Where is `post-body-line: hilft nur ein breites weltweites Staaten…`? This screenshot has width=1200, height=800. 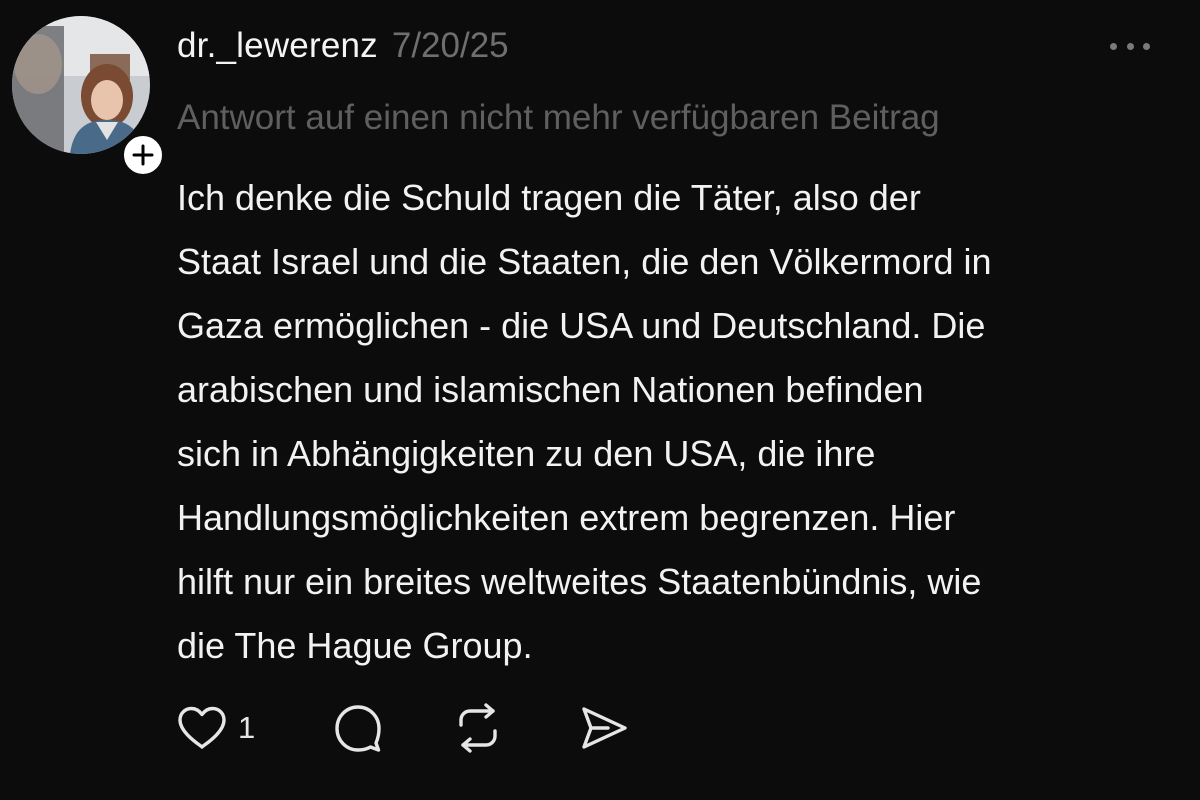
post-body-line: hilft nur ein breites weltweites Staaten… is located at coordinates (579, 581).